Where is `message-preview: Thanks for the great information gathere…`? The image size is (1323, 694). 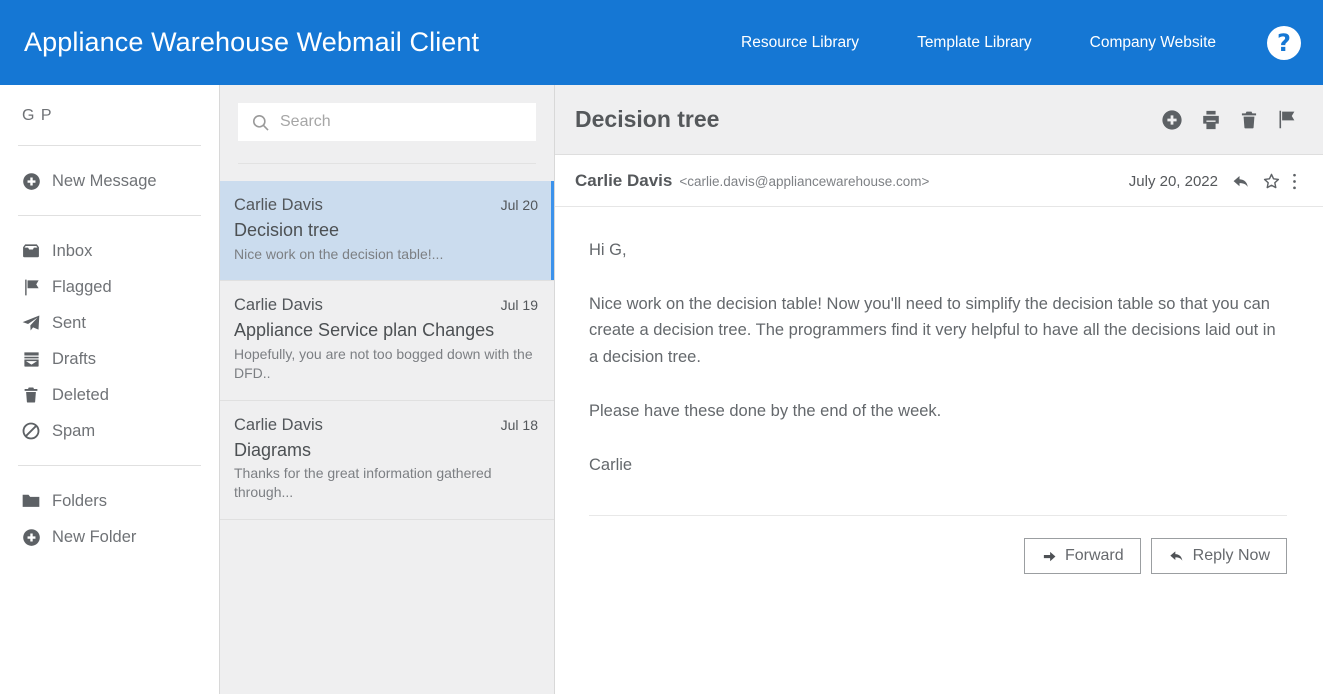
message-preview: Thanks for the great information gathere… is located at coordinates (363, 483).